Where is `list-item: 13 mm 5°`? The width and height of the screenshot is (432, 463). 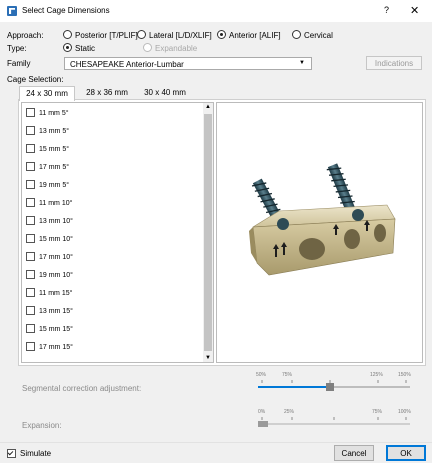
list-item: 13 mm 5° is located at coordinates (47, 132).